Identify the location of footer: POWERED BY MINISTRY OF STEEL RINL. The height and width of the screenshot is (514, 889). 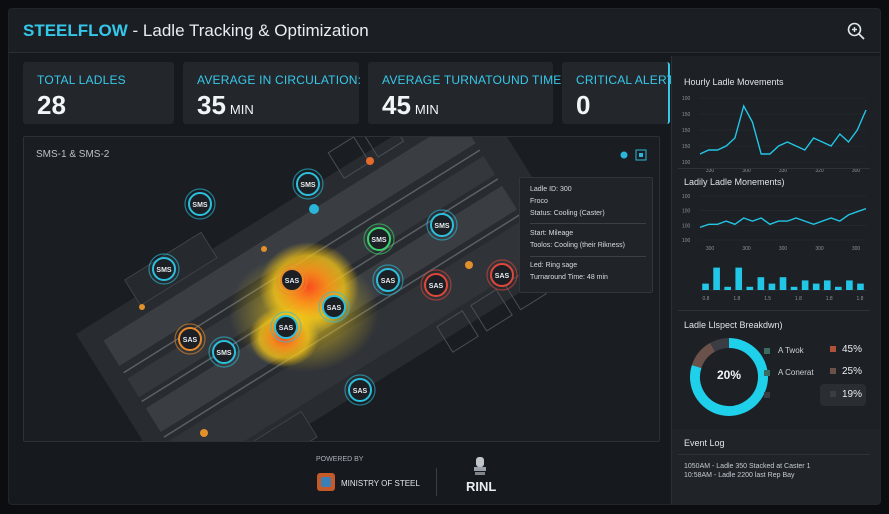
(339, 477).